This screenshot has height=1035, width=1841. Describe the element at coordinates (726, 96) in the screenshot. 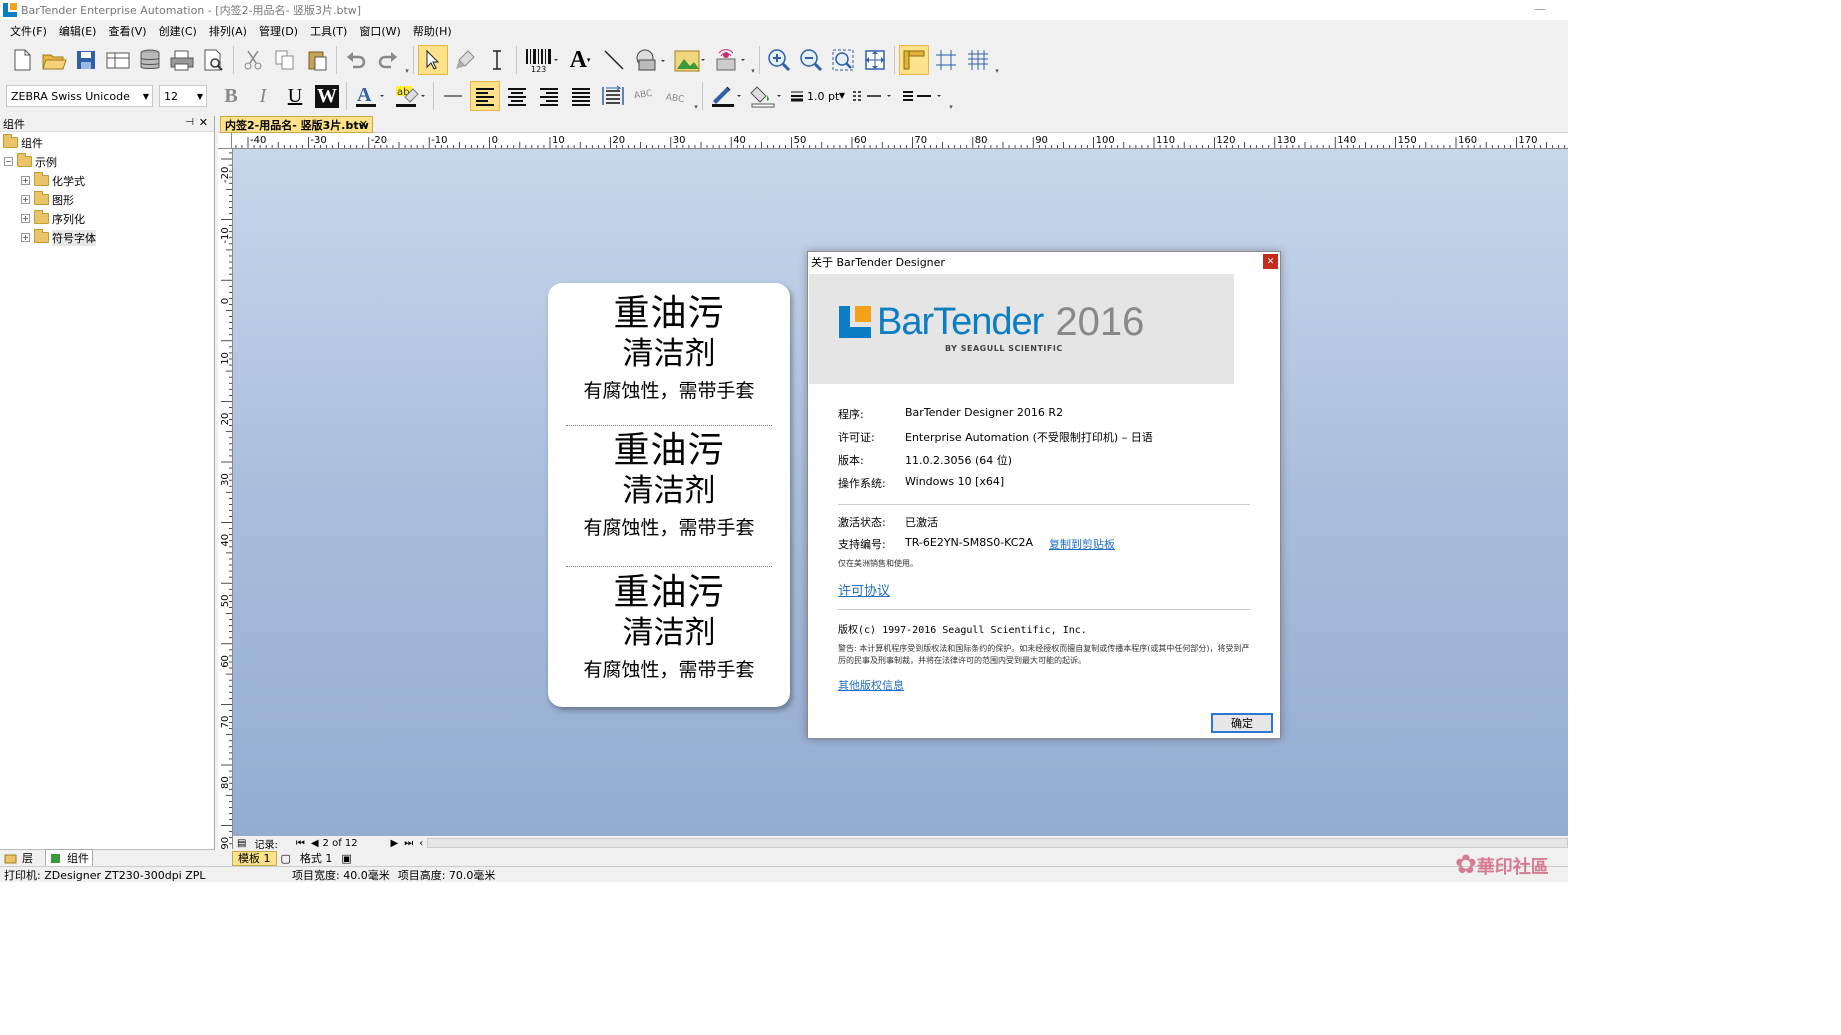

I see `line-color-icon` at that location.